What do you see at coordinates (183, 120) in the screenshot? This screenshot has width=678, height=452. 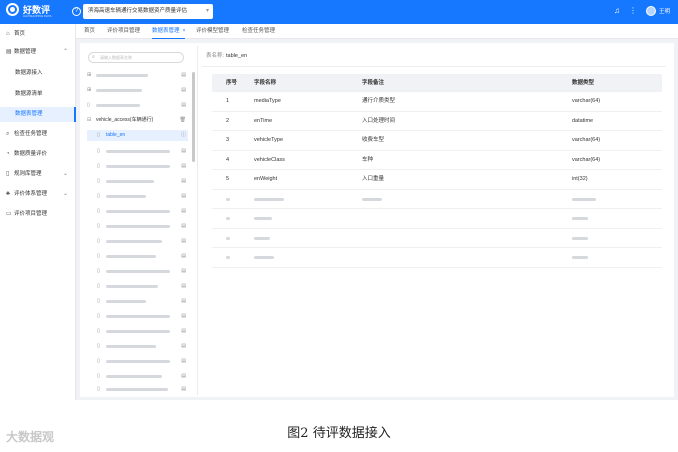 I see `trash-icon: 🗑` at bounding box center [183, 120].